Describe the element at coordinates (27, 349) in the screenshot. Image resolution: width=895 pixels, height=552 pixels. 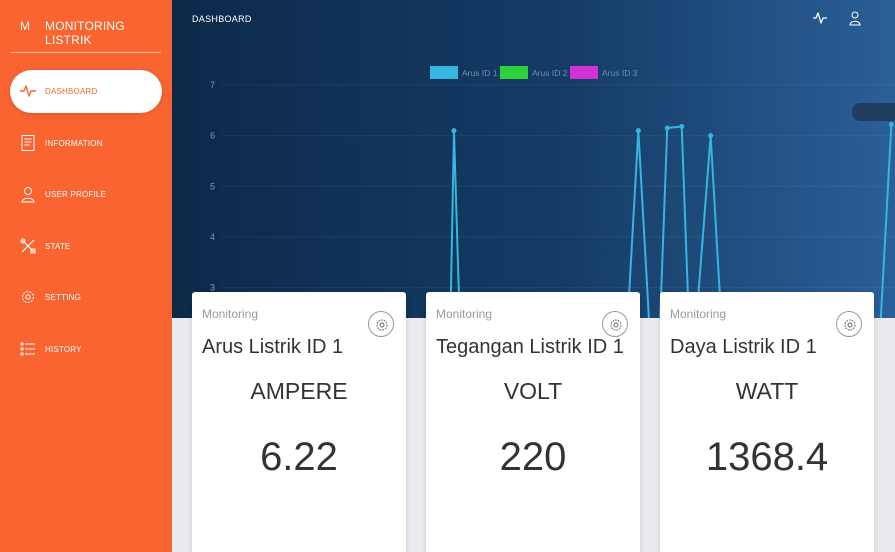
I see `list-icon` at that location.